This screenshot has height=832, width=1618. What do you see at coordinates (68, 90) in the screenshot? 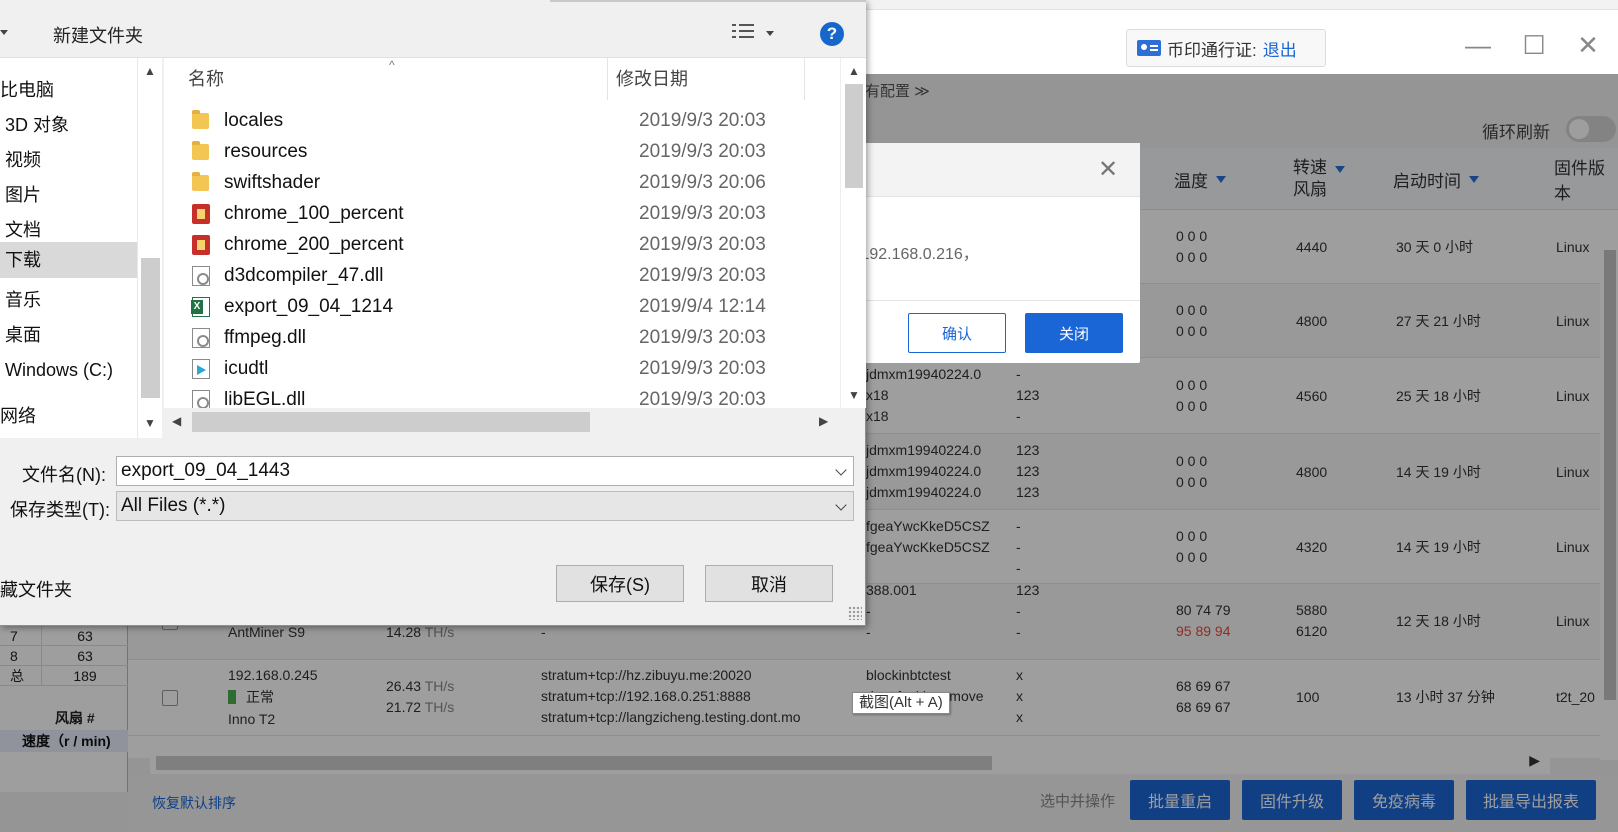
I see `nav-item-this-pc: 比电脑` at bounding box center [68, 90].